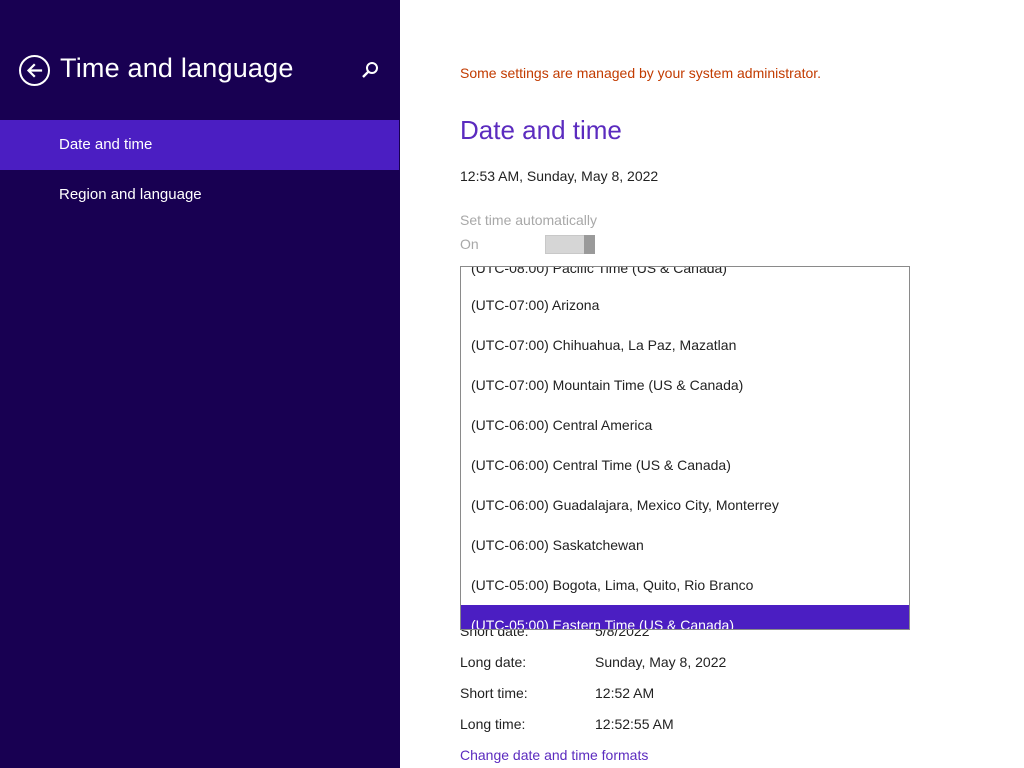 This screenshot has width=1024, height=768. Describe the element at coordinates (570, 244) in the screenshot. I see `set-time-auto-toggle` at that location.